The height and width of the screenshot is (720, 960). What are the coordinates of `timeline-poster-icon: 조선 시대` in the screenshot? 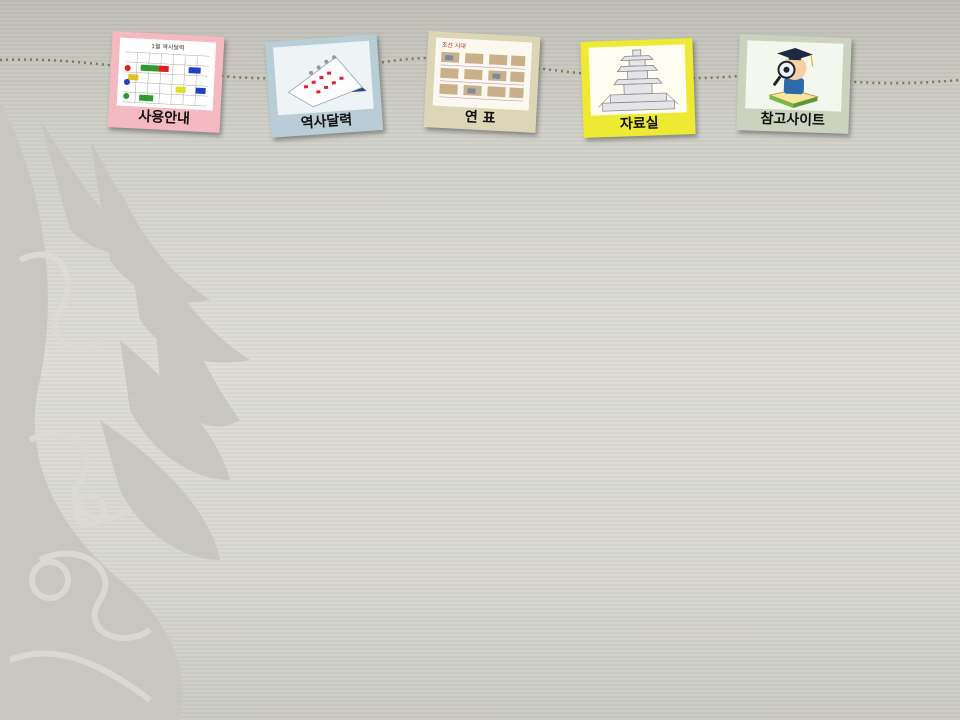 It's located at (482, 74).